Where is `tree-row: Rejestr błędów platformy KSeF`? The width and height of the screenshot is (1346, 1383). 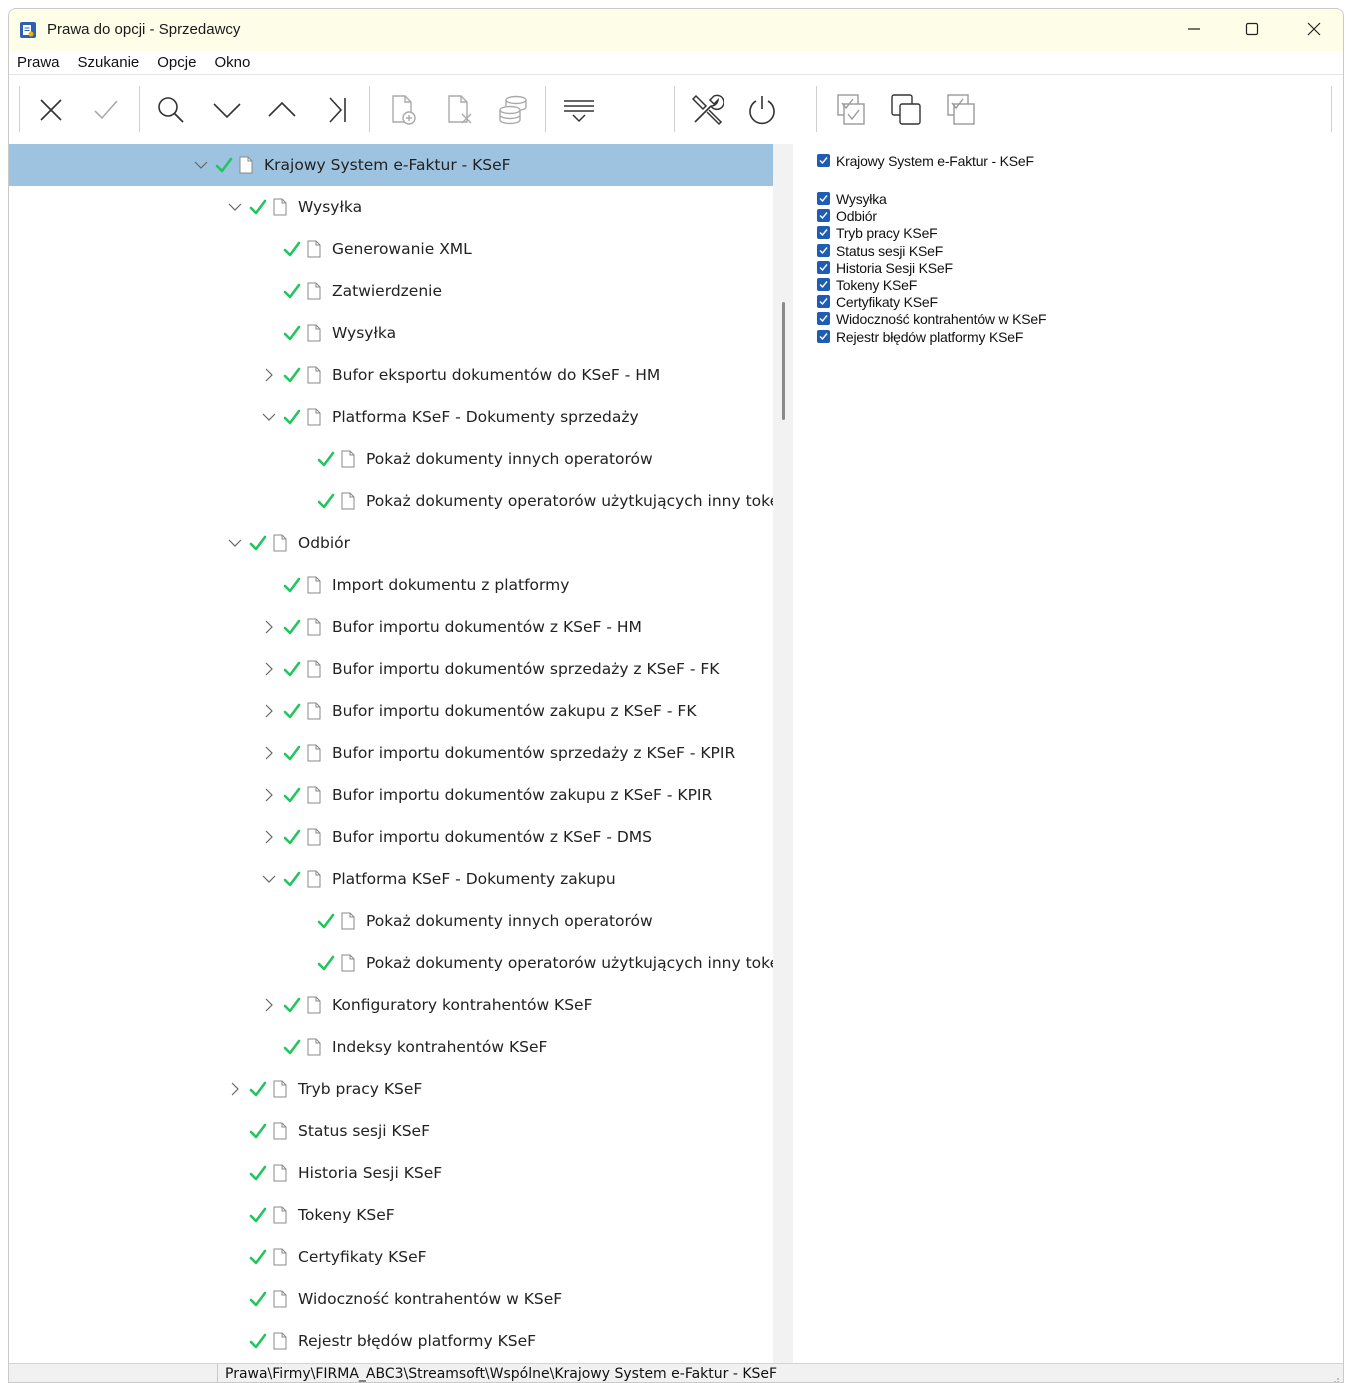 tree-row: Rejestr błędów platformy KSeF is located at coordinates (391, 1341).